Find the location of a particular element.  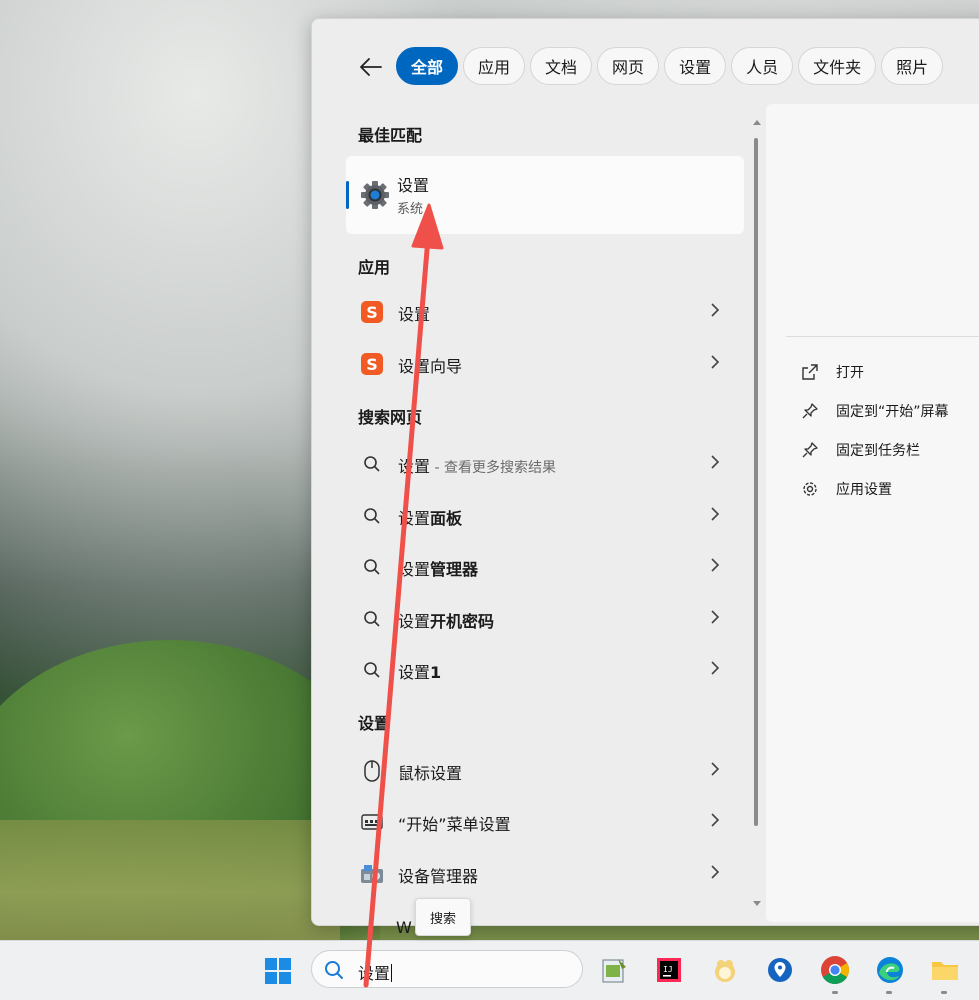

taskbar-app-notepad is located at coordinates (614, 970).